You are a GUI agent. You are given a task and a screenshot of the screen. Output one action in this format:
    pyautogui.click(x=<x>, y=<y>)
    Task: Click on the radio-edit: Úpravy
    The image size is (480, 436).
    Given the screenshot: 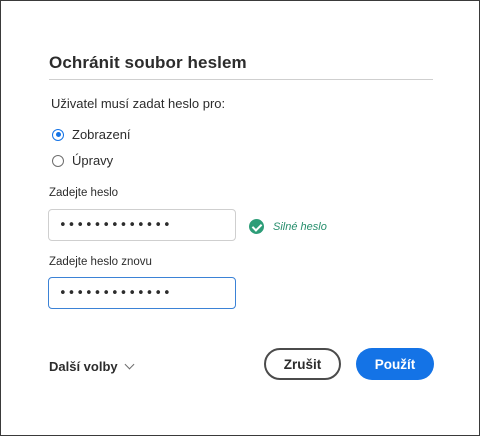 What is the action you would take?
    pyautogui.click(x=82, y=160)
    